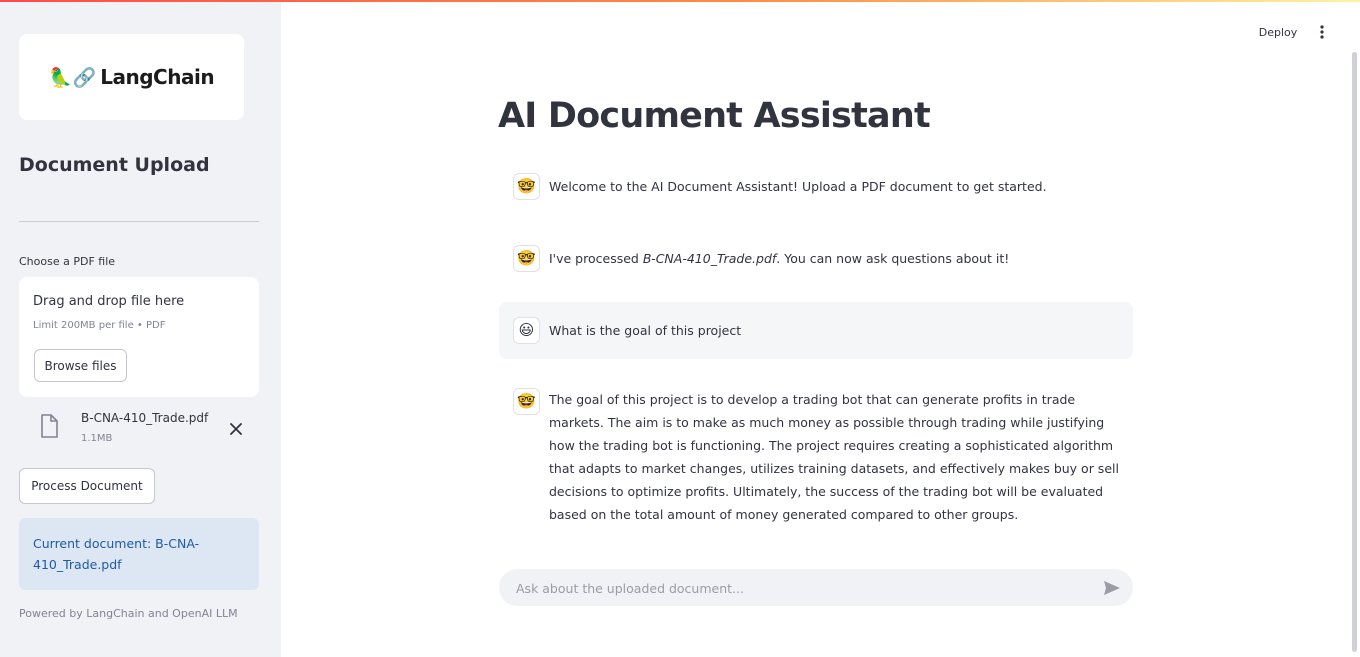 The height and width of the screenshot is (657, 1360). What do you see at coordinates (893, 258) in the screenshot?
I see `message-text-suffix: . You can now ask questions about it!` at bounding box center [893, 258].